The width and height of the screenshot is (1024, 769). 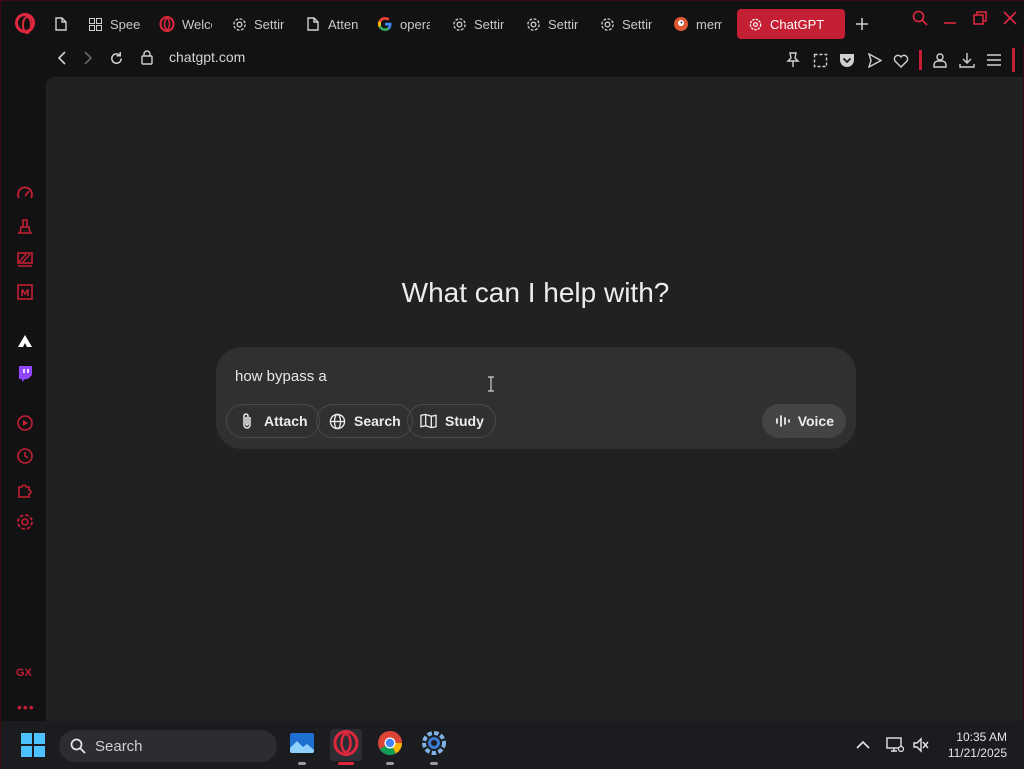 I want to click on waveform-icon, so click(x=783, y=421).